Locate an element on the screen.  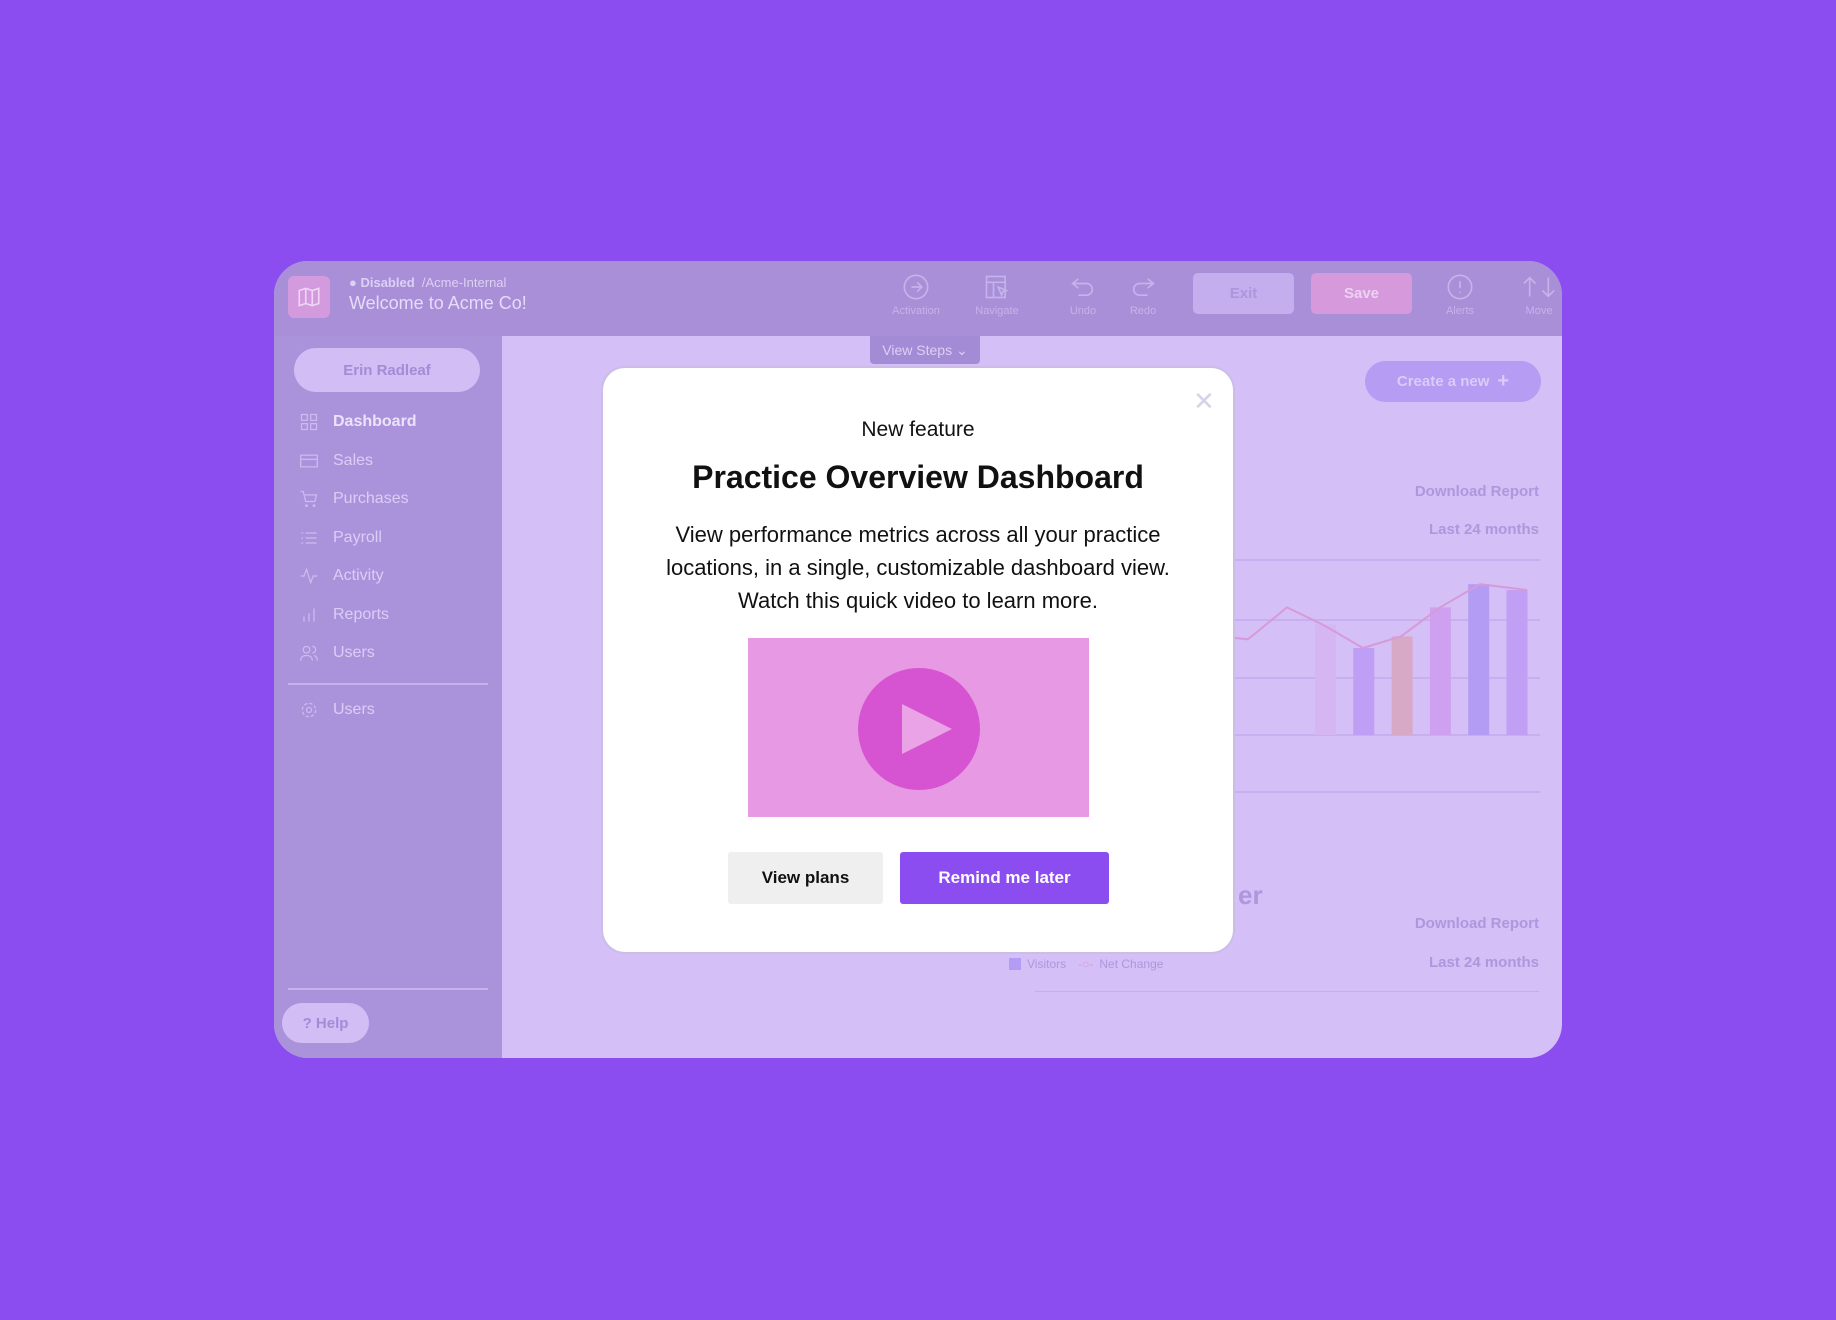
modal-title: Practice Overview Dashboard is located at coordinates (918, 477).